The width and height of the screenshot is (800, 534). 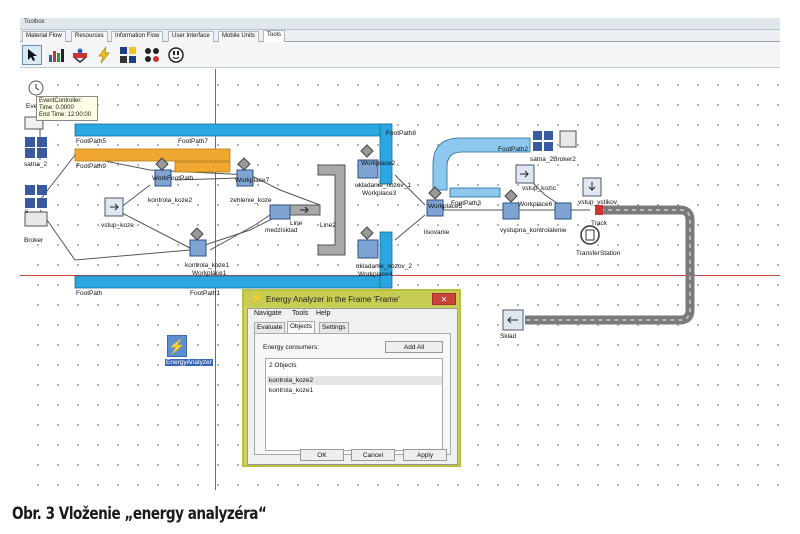 I want to click on list-item: kontrola_koze2, so click(x=354, y=380).